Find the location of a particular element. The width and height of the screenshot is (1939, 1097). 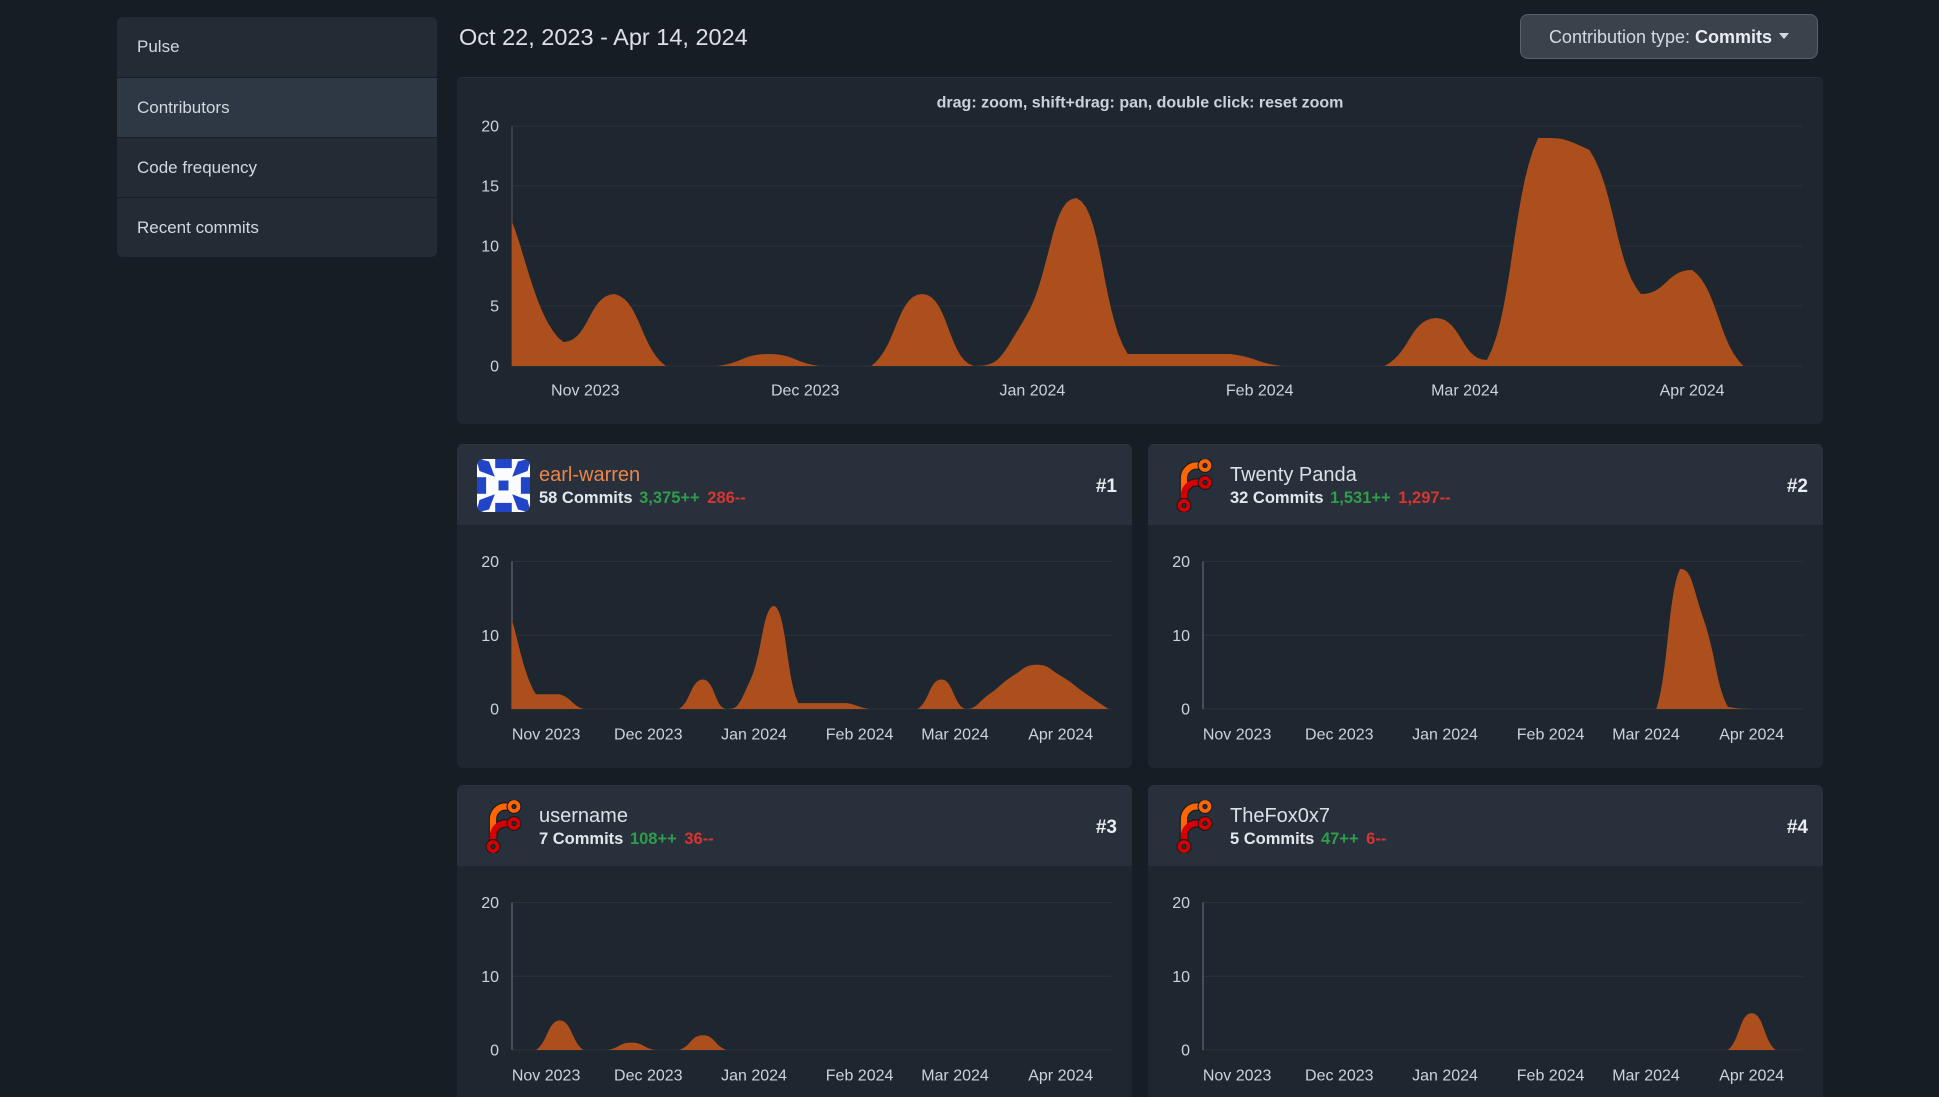

svg-text: 5 is located at coordinates (494, 307).